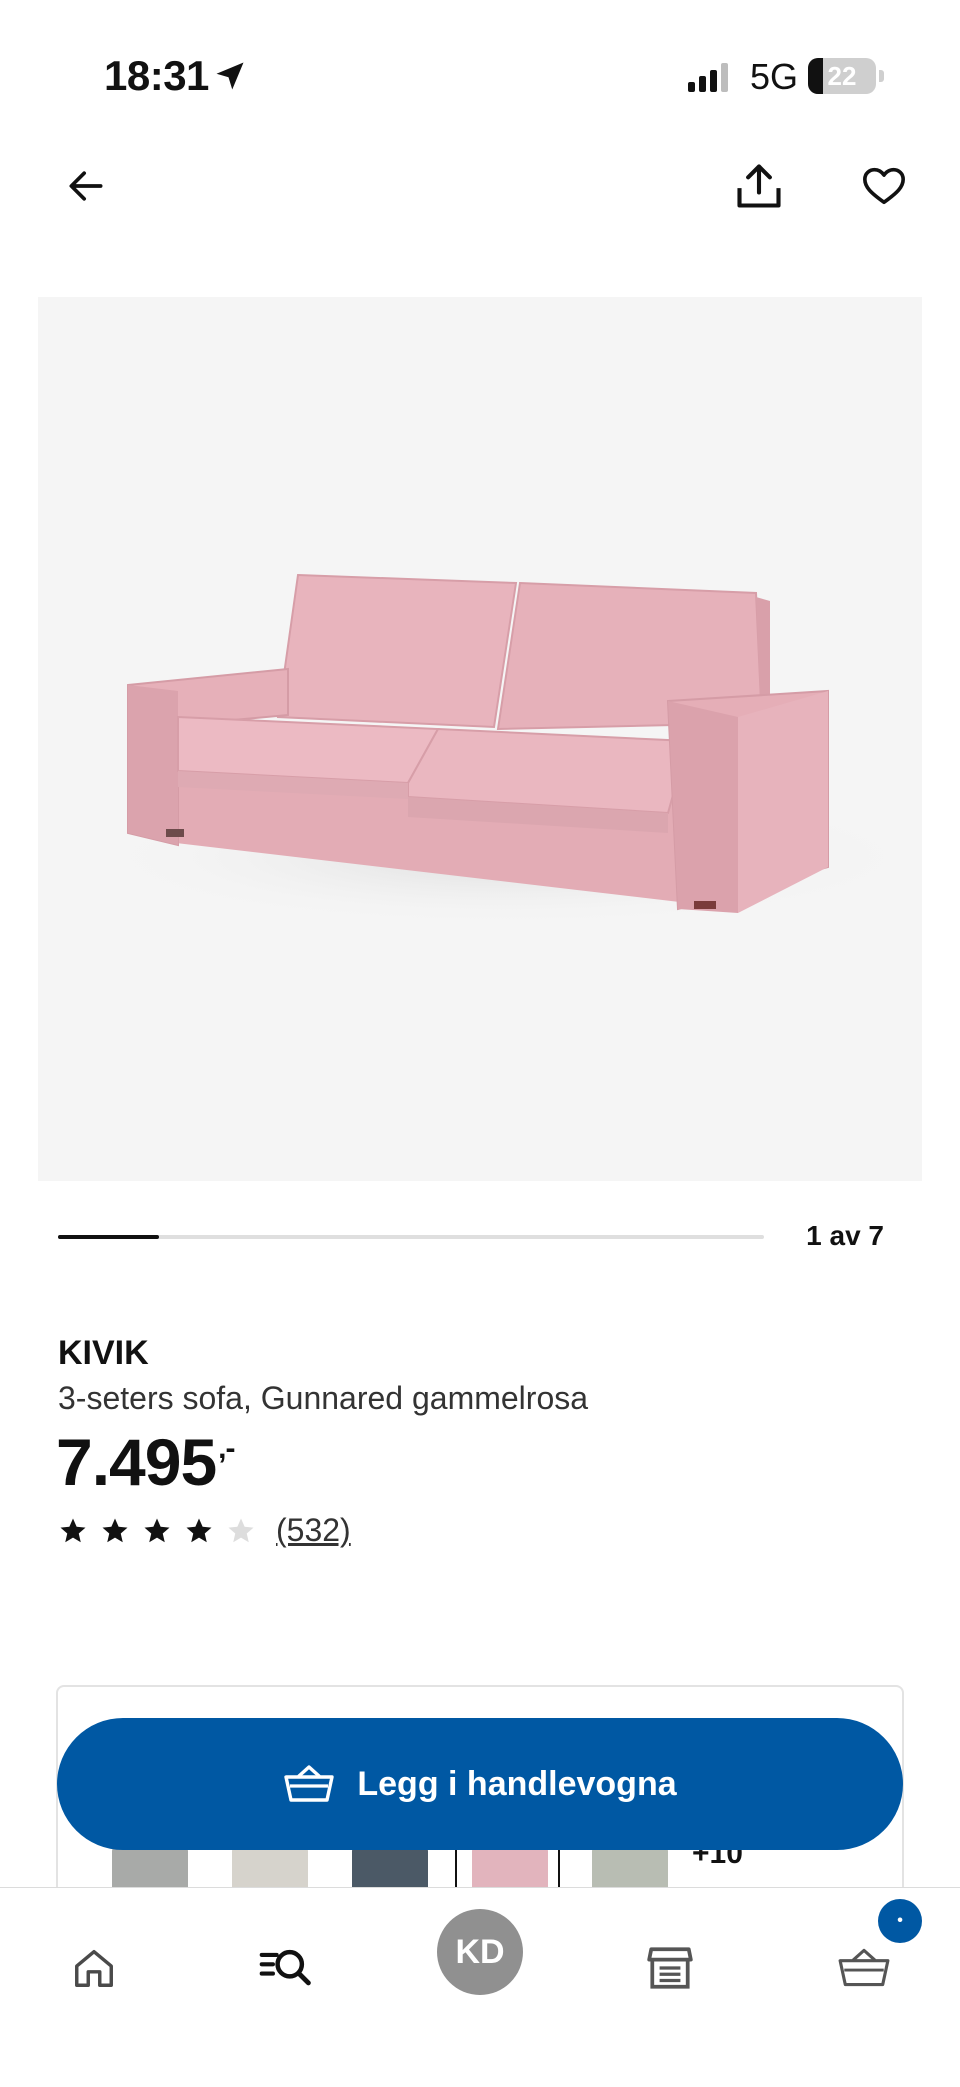  Describe the element at coordinates (505, 750) in the screenshot. I see `sofa-illustration` at that location.